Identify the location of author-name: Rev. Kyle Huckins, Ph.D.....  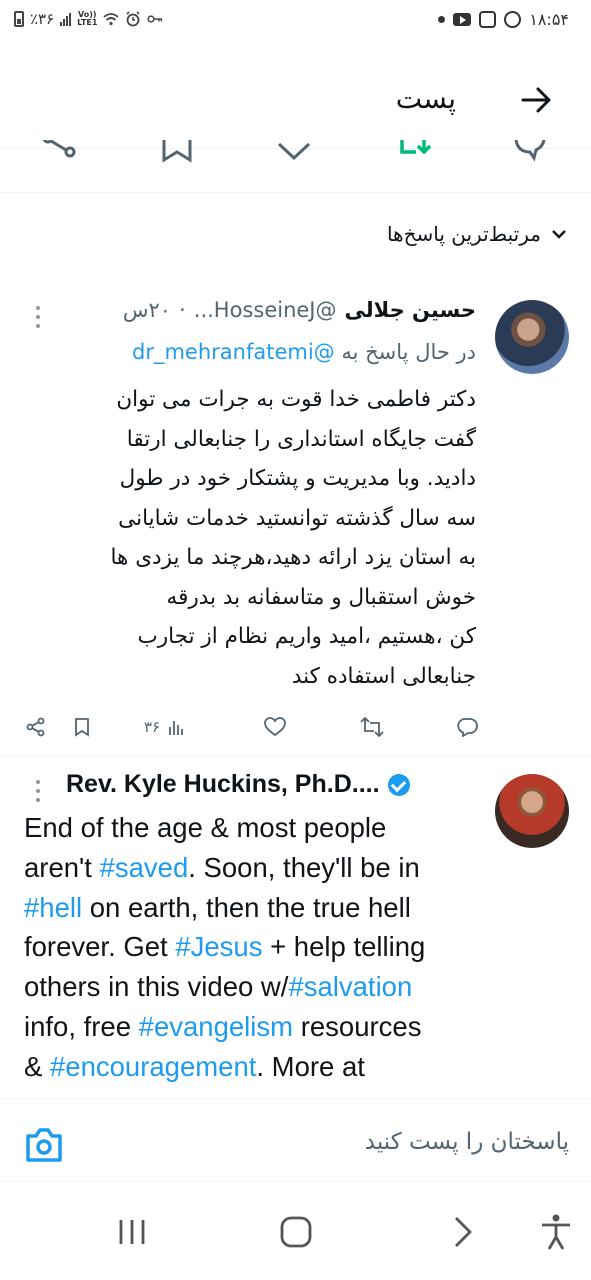
(223, 784).